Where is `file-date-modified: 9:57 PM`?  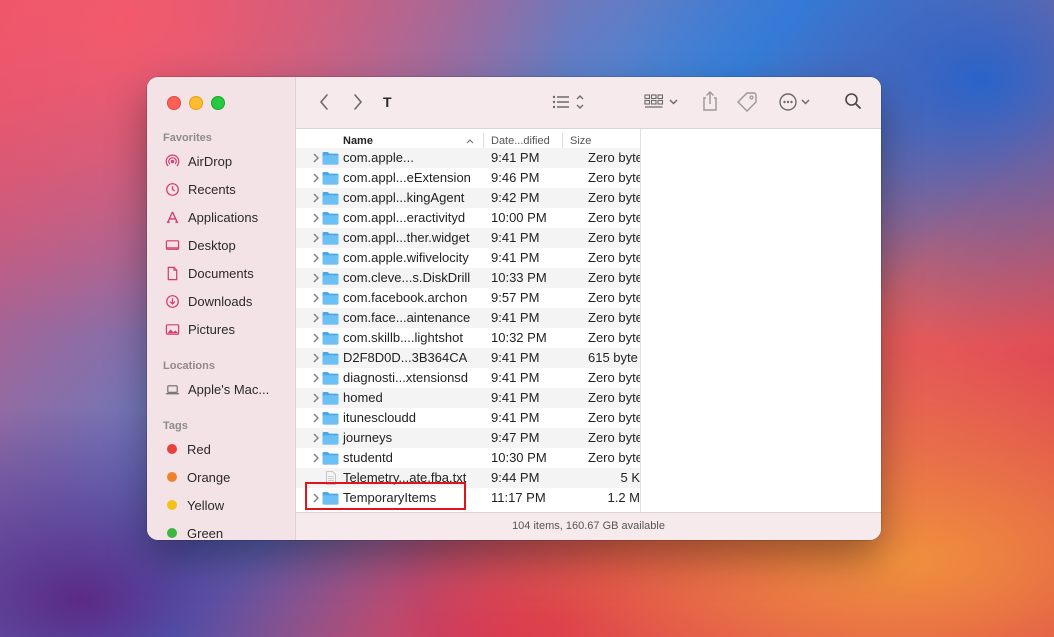 file-date-modified: 9:57 PM is located at coordinates (515, 297).